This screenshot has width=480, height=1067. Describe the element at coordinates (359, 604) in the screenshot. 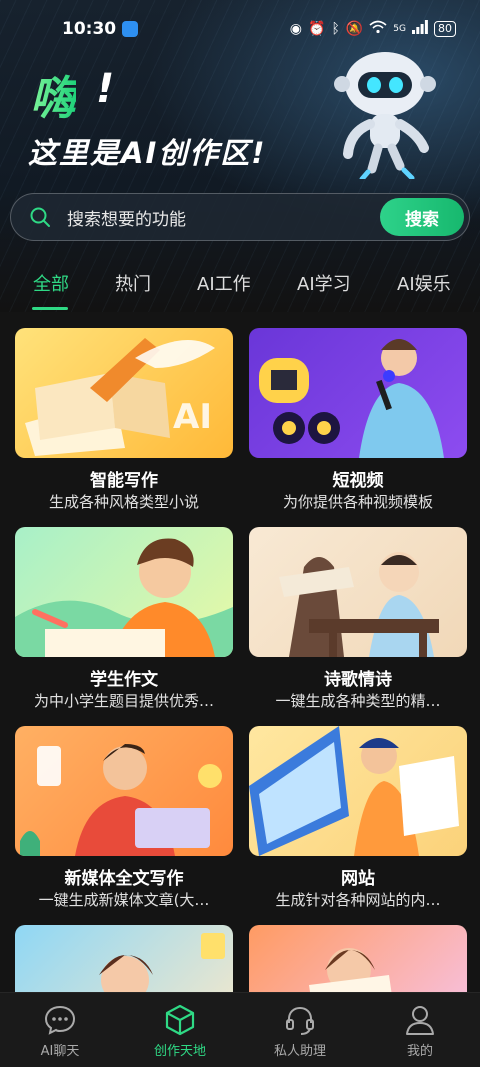

I see `ancient-scholar-illustration` at that location.